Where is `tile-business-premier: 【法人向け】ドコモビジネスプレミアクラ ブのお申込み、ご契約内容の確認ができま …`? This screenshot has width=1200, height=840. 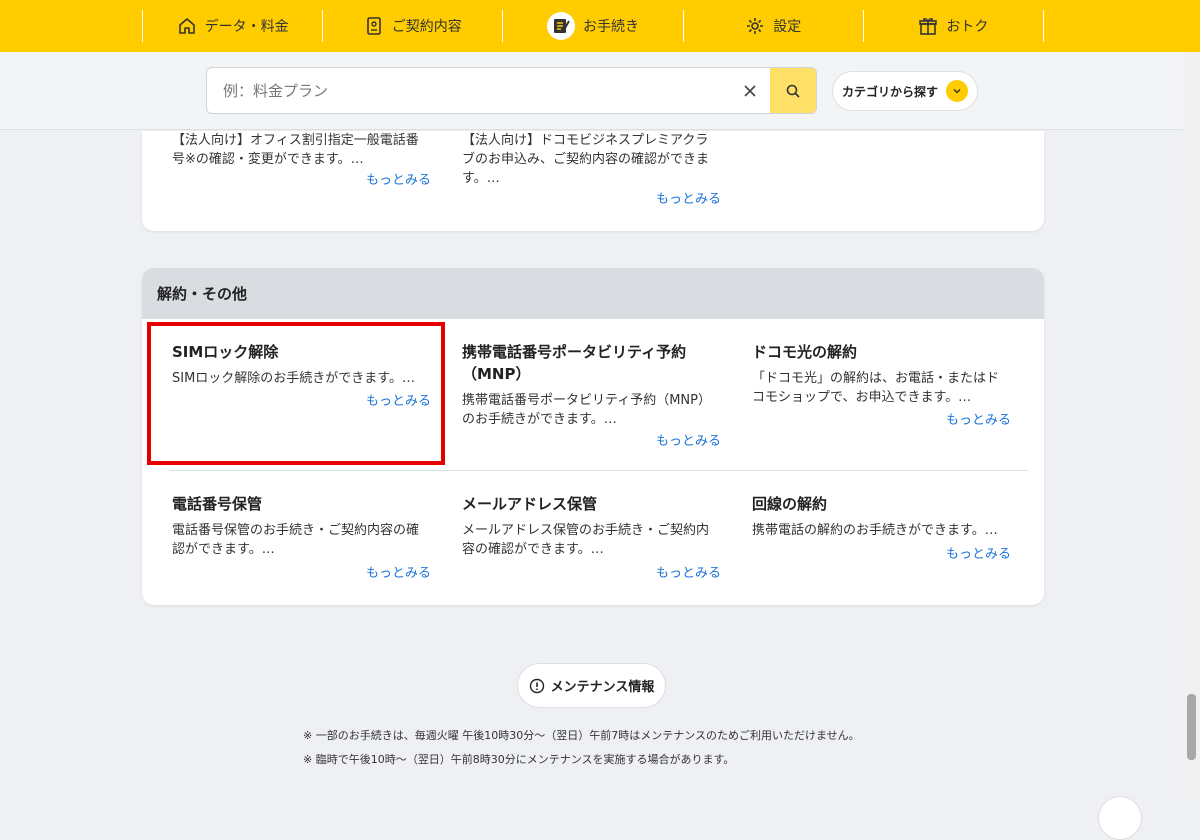
tile-business-premier: 【法人向け】ドコモビジネスプレミアクラ ブのお申込み、ご契約内容の確認ができま … is located at coordinates (592, 159).